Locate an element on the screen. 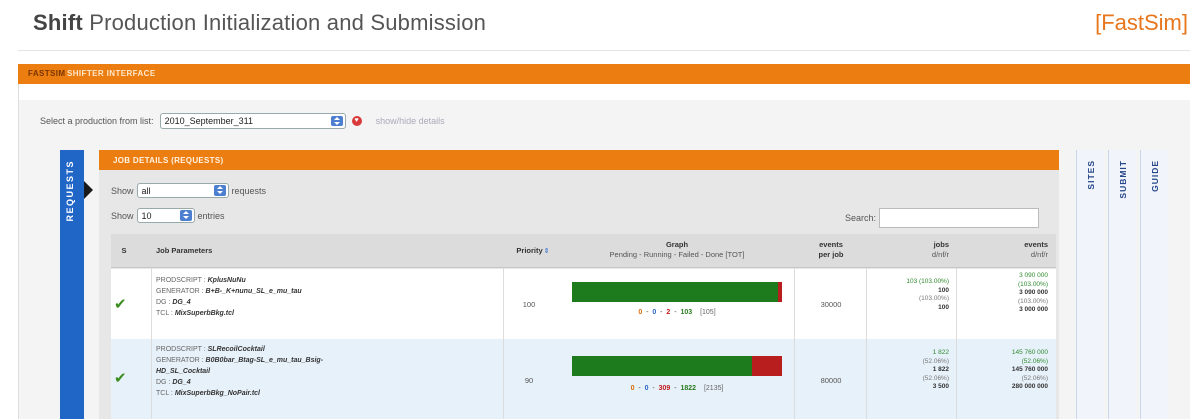  total-count: [105] is located at coordinates (708, 312).